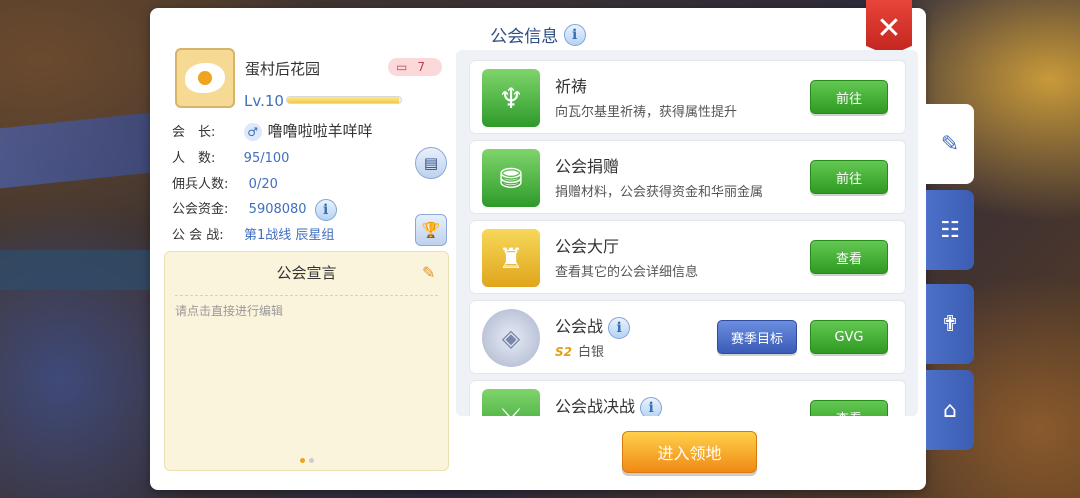 The image size is (1080, 498). I want to click on activity-title: 公会战, so click(579, 326).